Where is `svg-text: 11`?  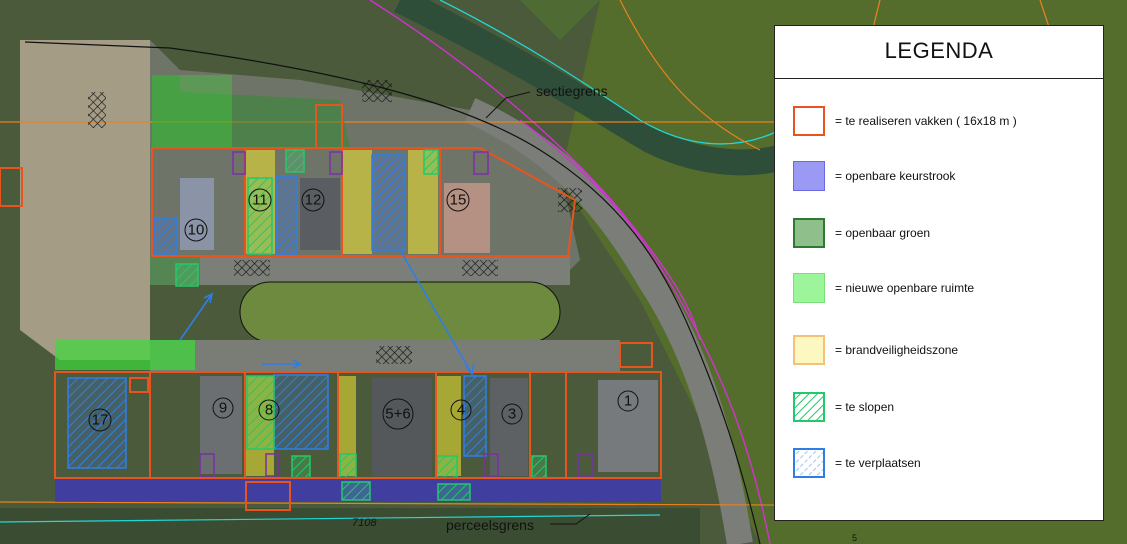
svg-text: 11 is located at coordinates (260, 200).